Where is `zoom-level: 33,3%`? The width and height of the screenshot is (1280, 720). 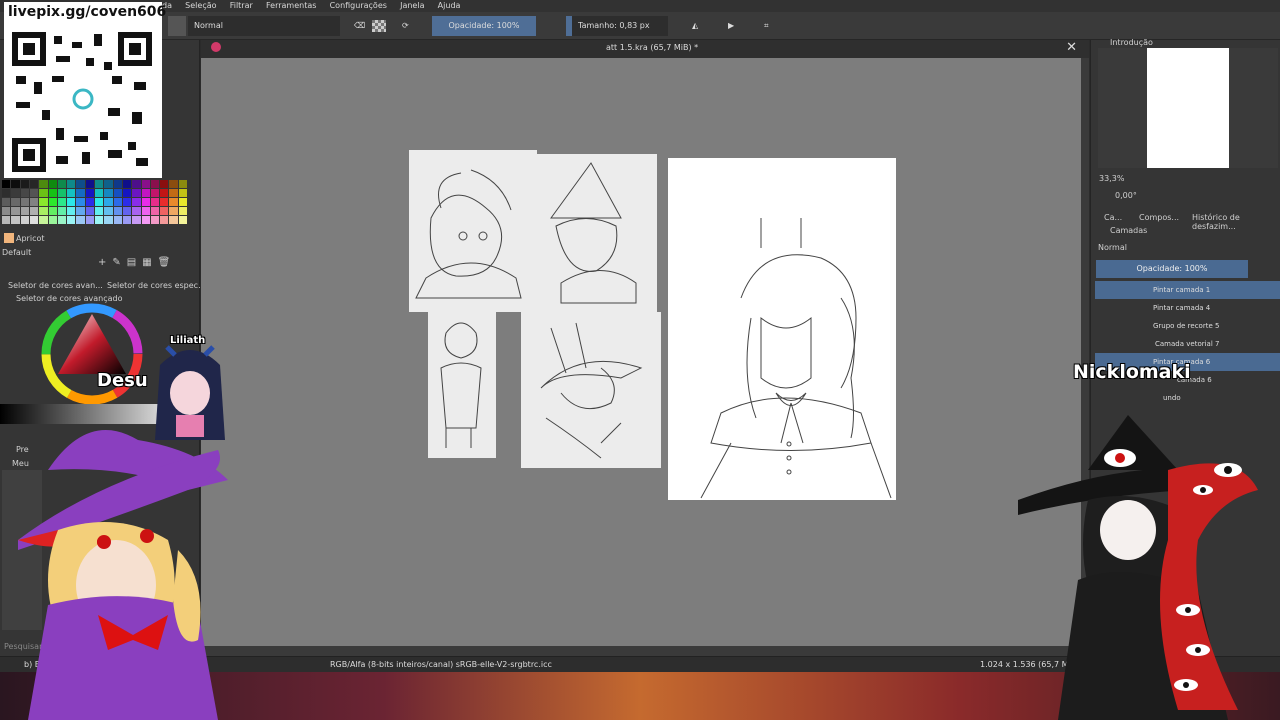 zoom-level: 33,3% is located at coordinates (1111, 178).